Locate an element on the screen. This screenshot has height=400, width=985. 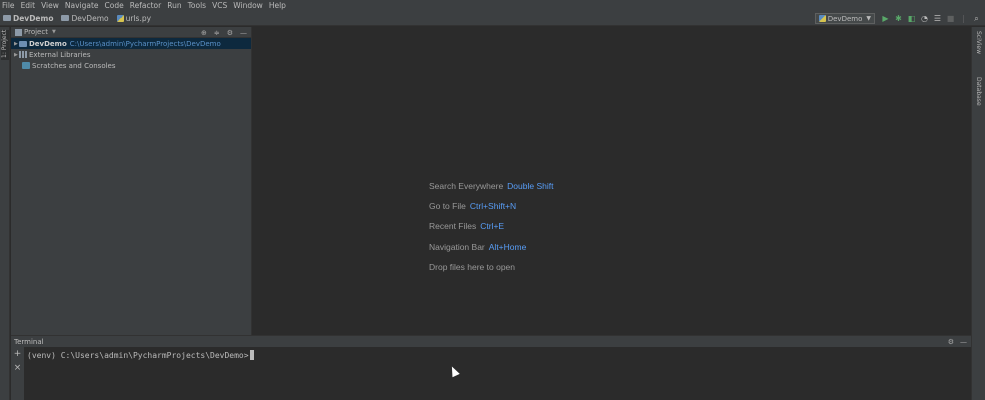
project-panel-actions: ⊕ ≑ ⚙ — is located at coordinates (220, 32).